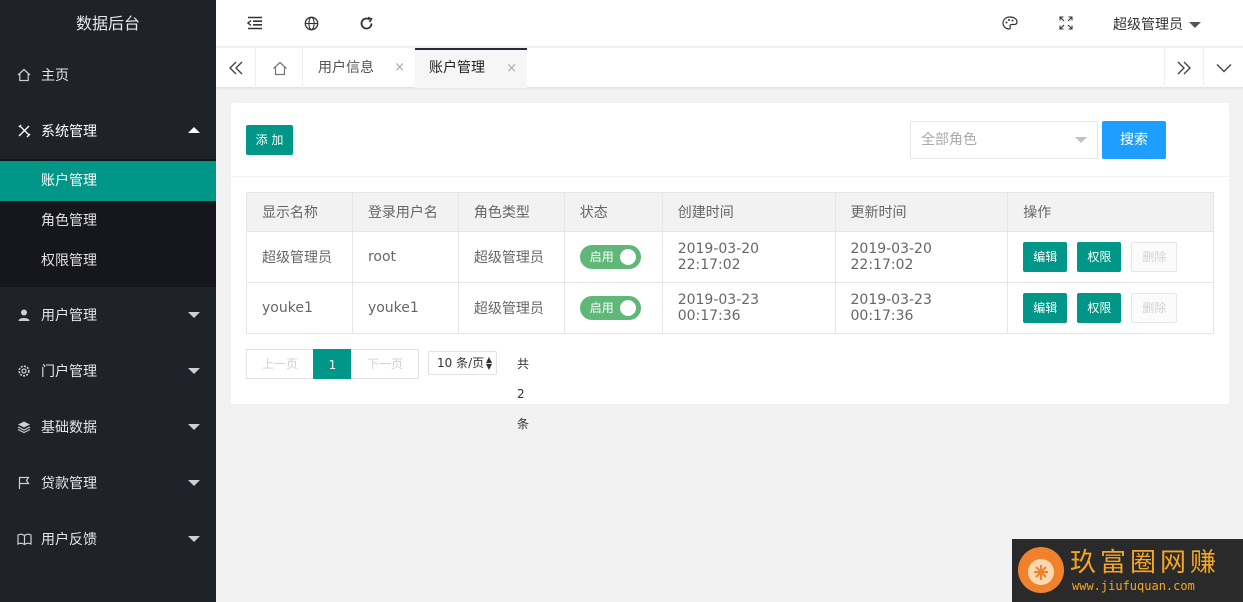  Describe the element at coordinates (511, 212) in the screenshot. I see `column-header: 角色类型` at that location.